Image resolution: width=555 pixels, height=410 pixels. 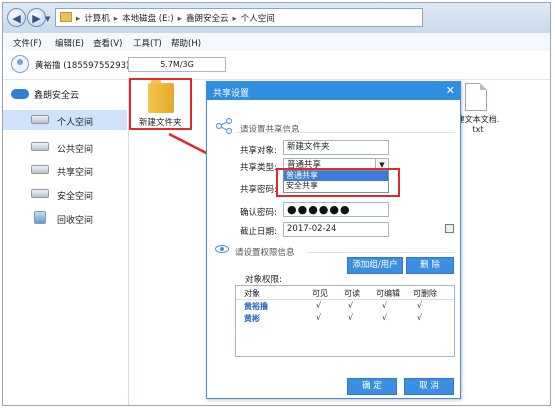 What do you see at coordinates (265, 253) in the screenshot?
I see `permission-section-heading: 请设置权限信息` at bounding box center [265, 253].